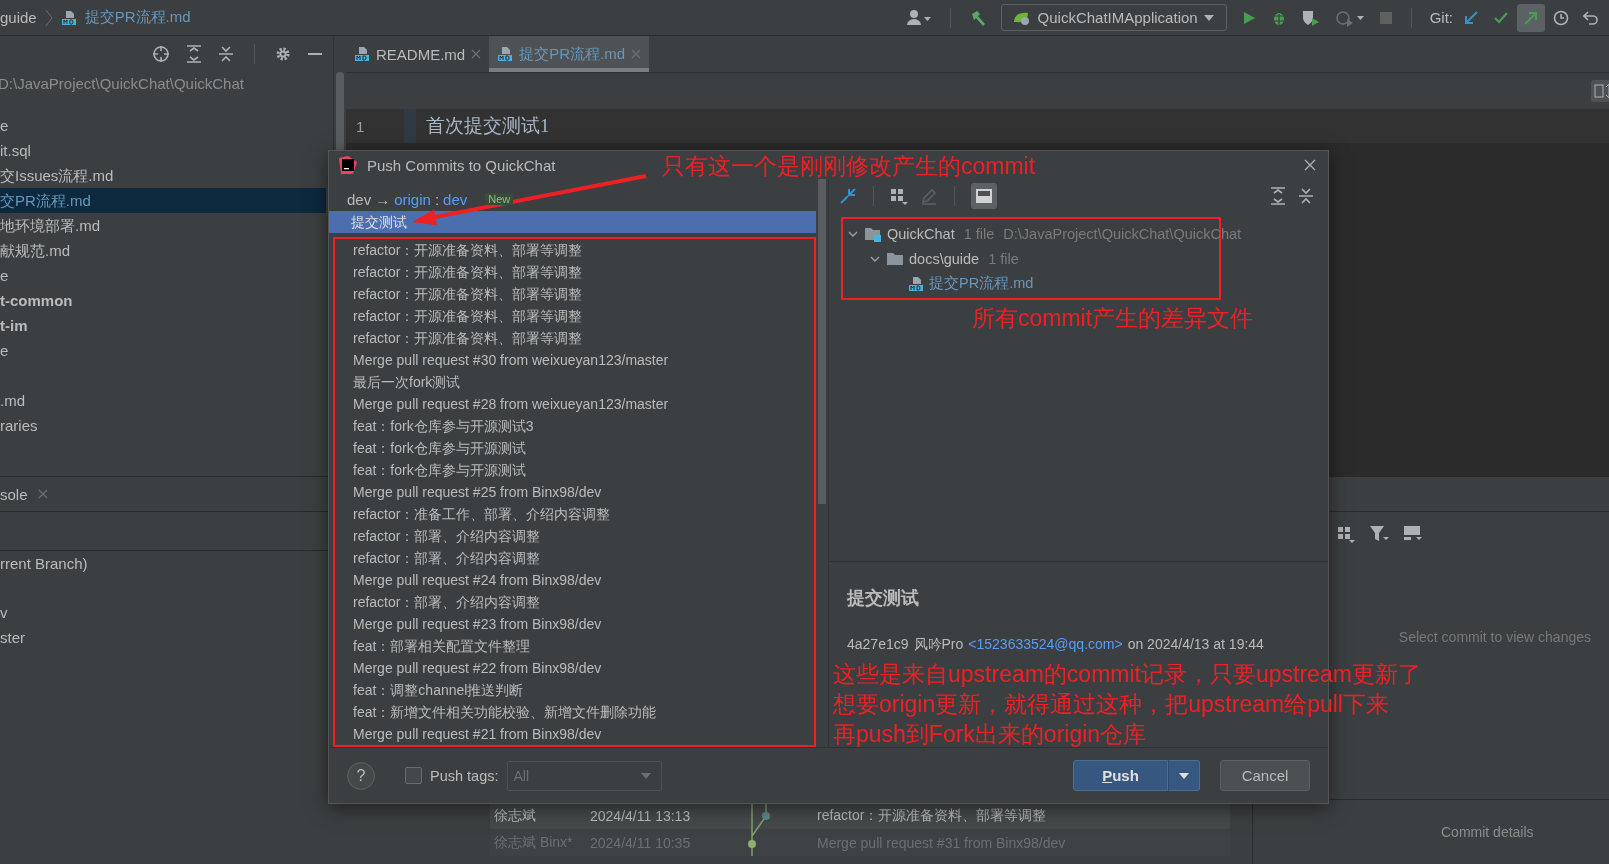 The image size is (1609, 864). What do you see at coordinates (921, 233) in the screenshot?
I see `tree-node-label: QuickChat` at bounding box center [921, 233].